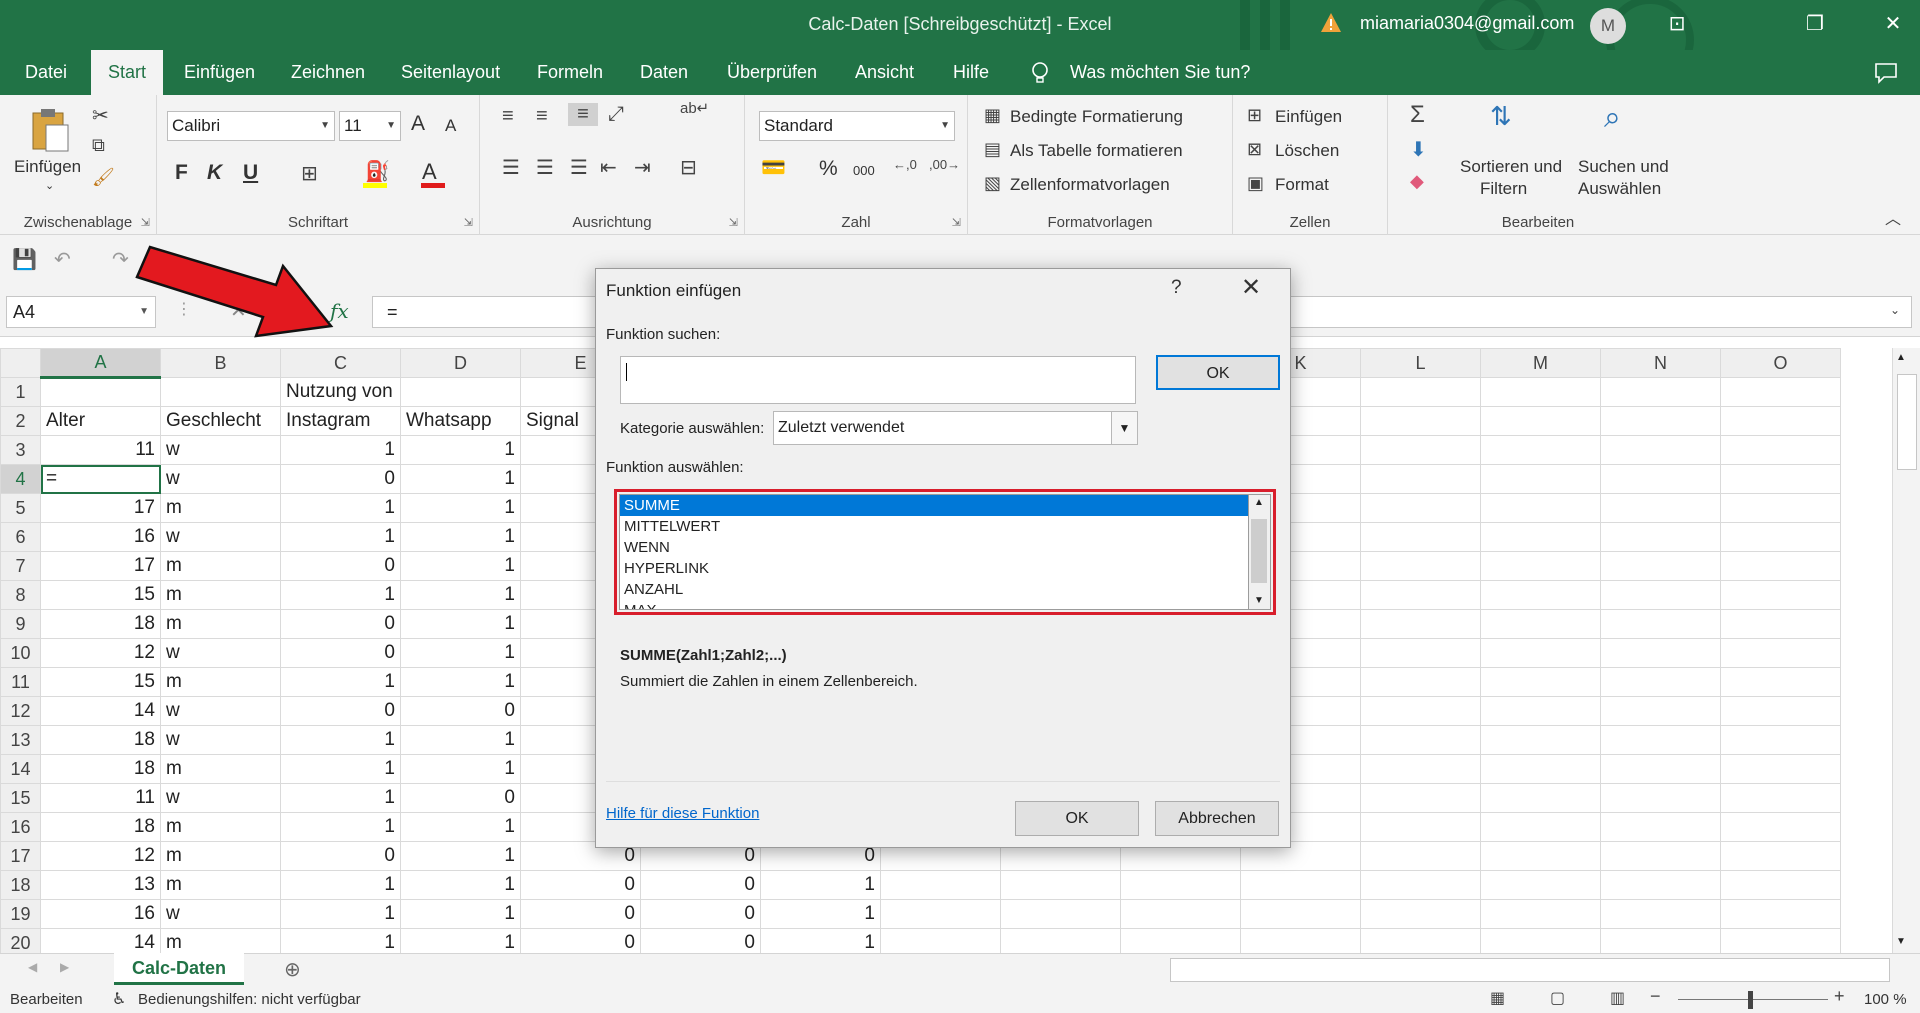  What do you see at coordinates (1540, 856) in the screenshot?
I see `cell-M17` at bounding box center [1540, 856].